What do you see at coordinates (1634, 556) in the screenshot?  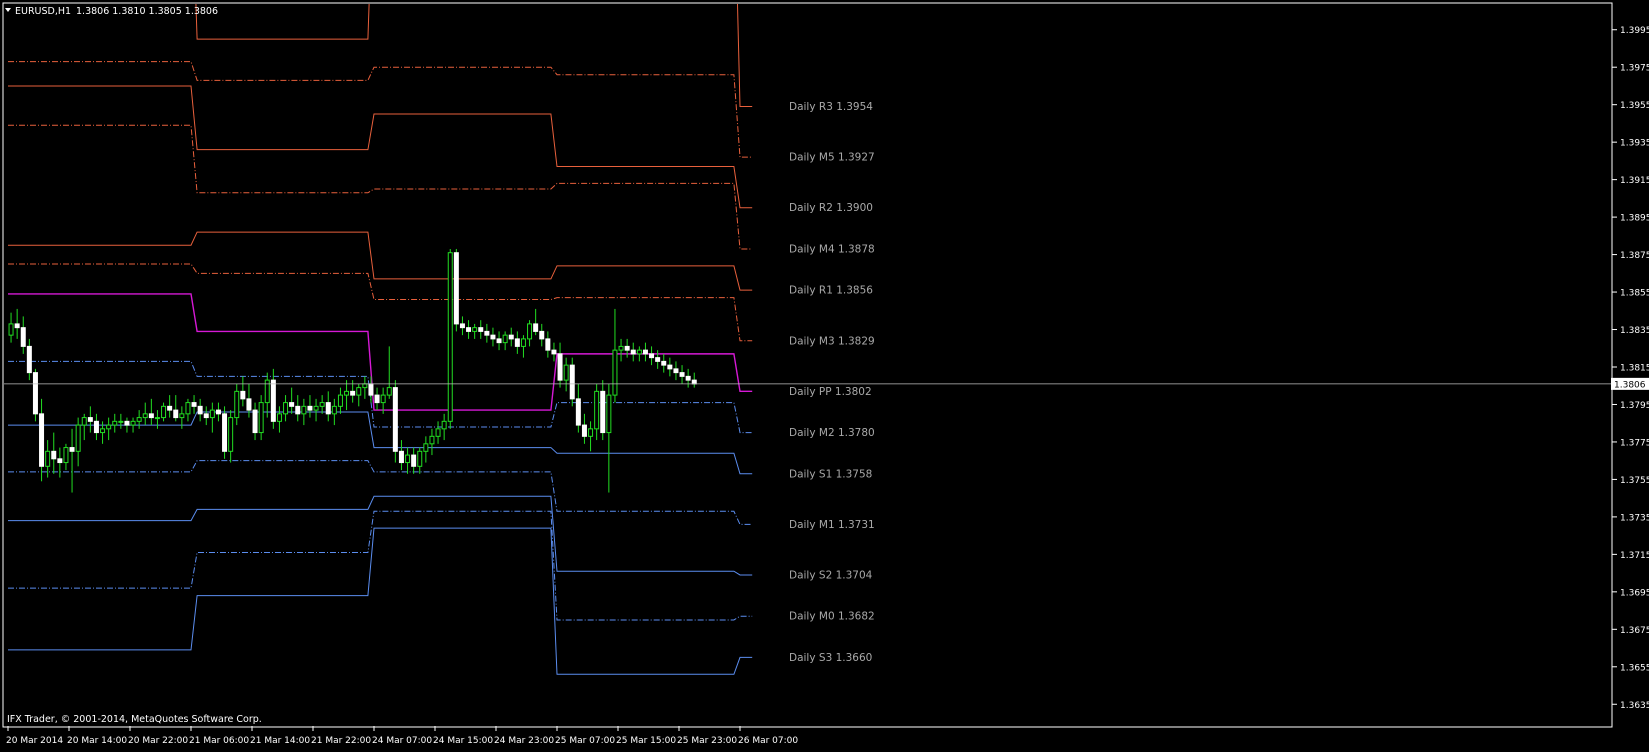 I see `y-tick-label: 1.3715` at bounding box center [1634, 556].